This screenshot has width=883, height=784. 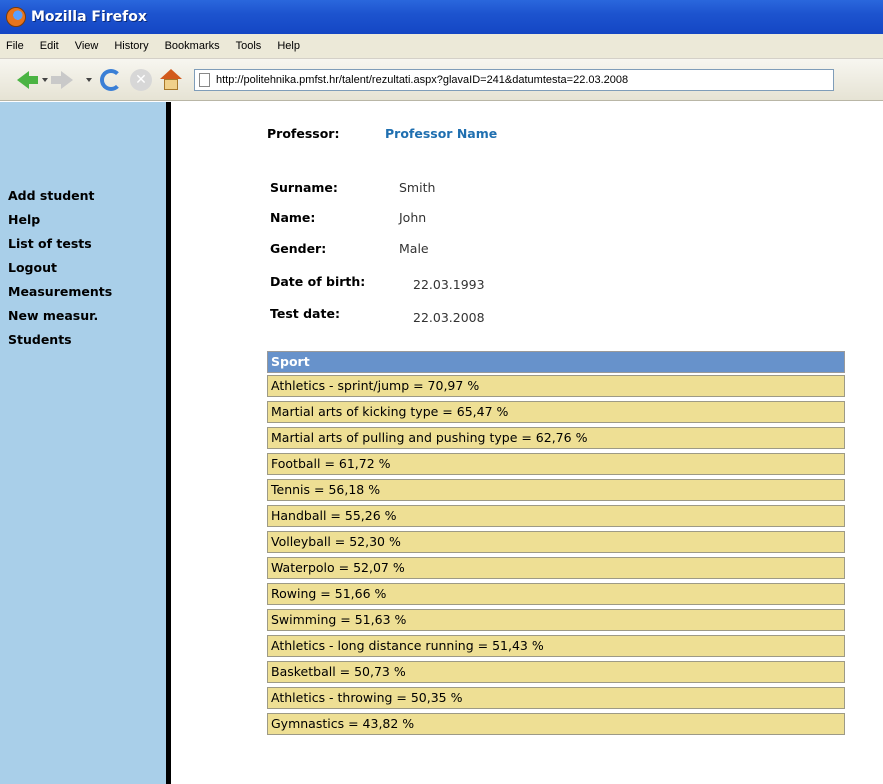 I want to click on table-row: Tennis = 56,18 %, so click(x=556, y=490).